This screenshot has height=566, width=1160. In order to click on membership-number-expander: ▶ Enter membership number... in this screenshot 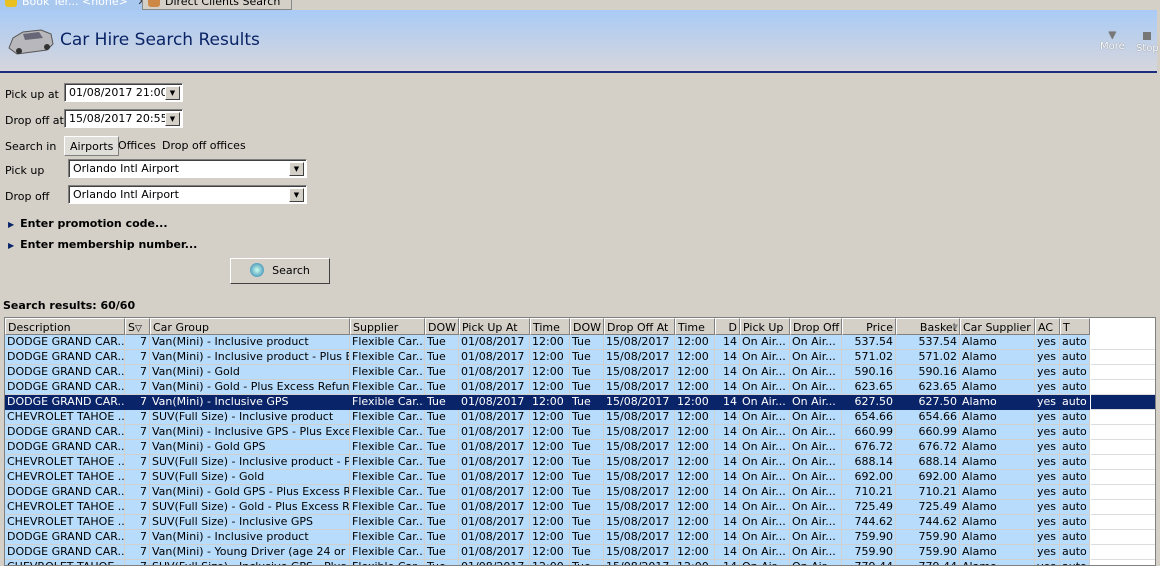, I will do `click(102, 244)`.